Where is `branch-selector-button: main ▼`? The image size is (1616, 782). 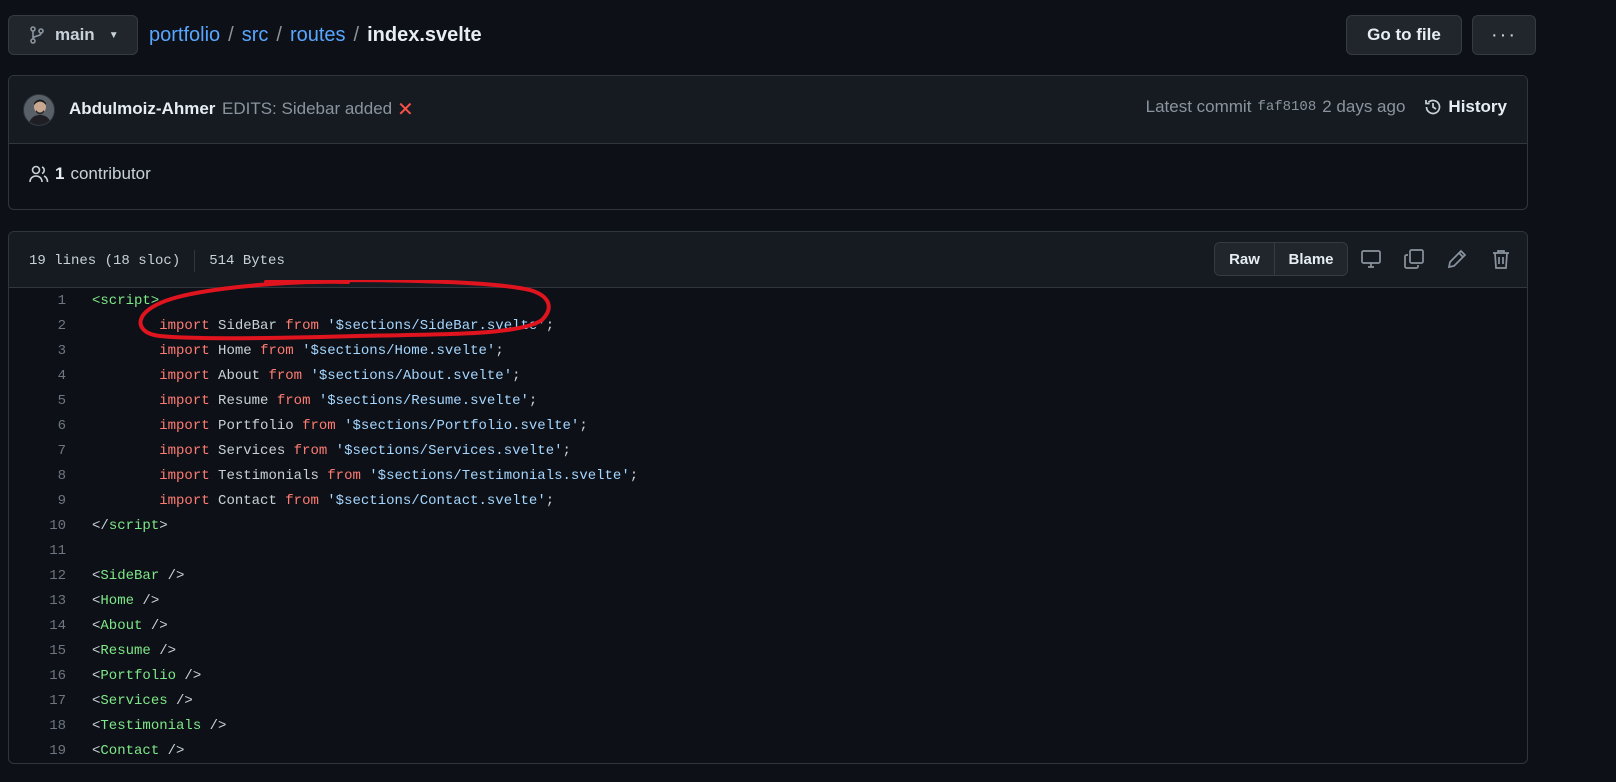 branch-selector-button: main ▼ is located at coordinates (73, 35).